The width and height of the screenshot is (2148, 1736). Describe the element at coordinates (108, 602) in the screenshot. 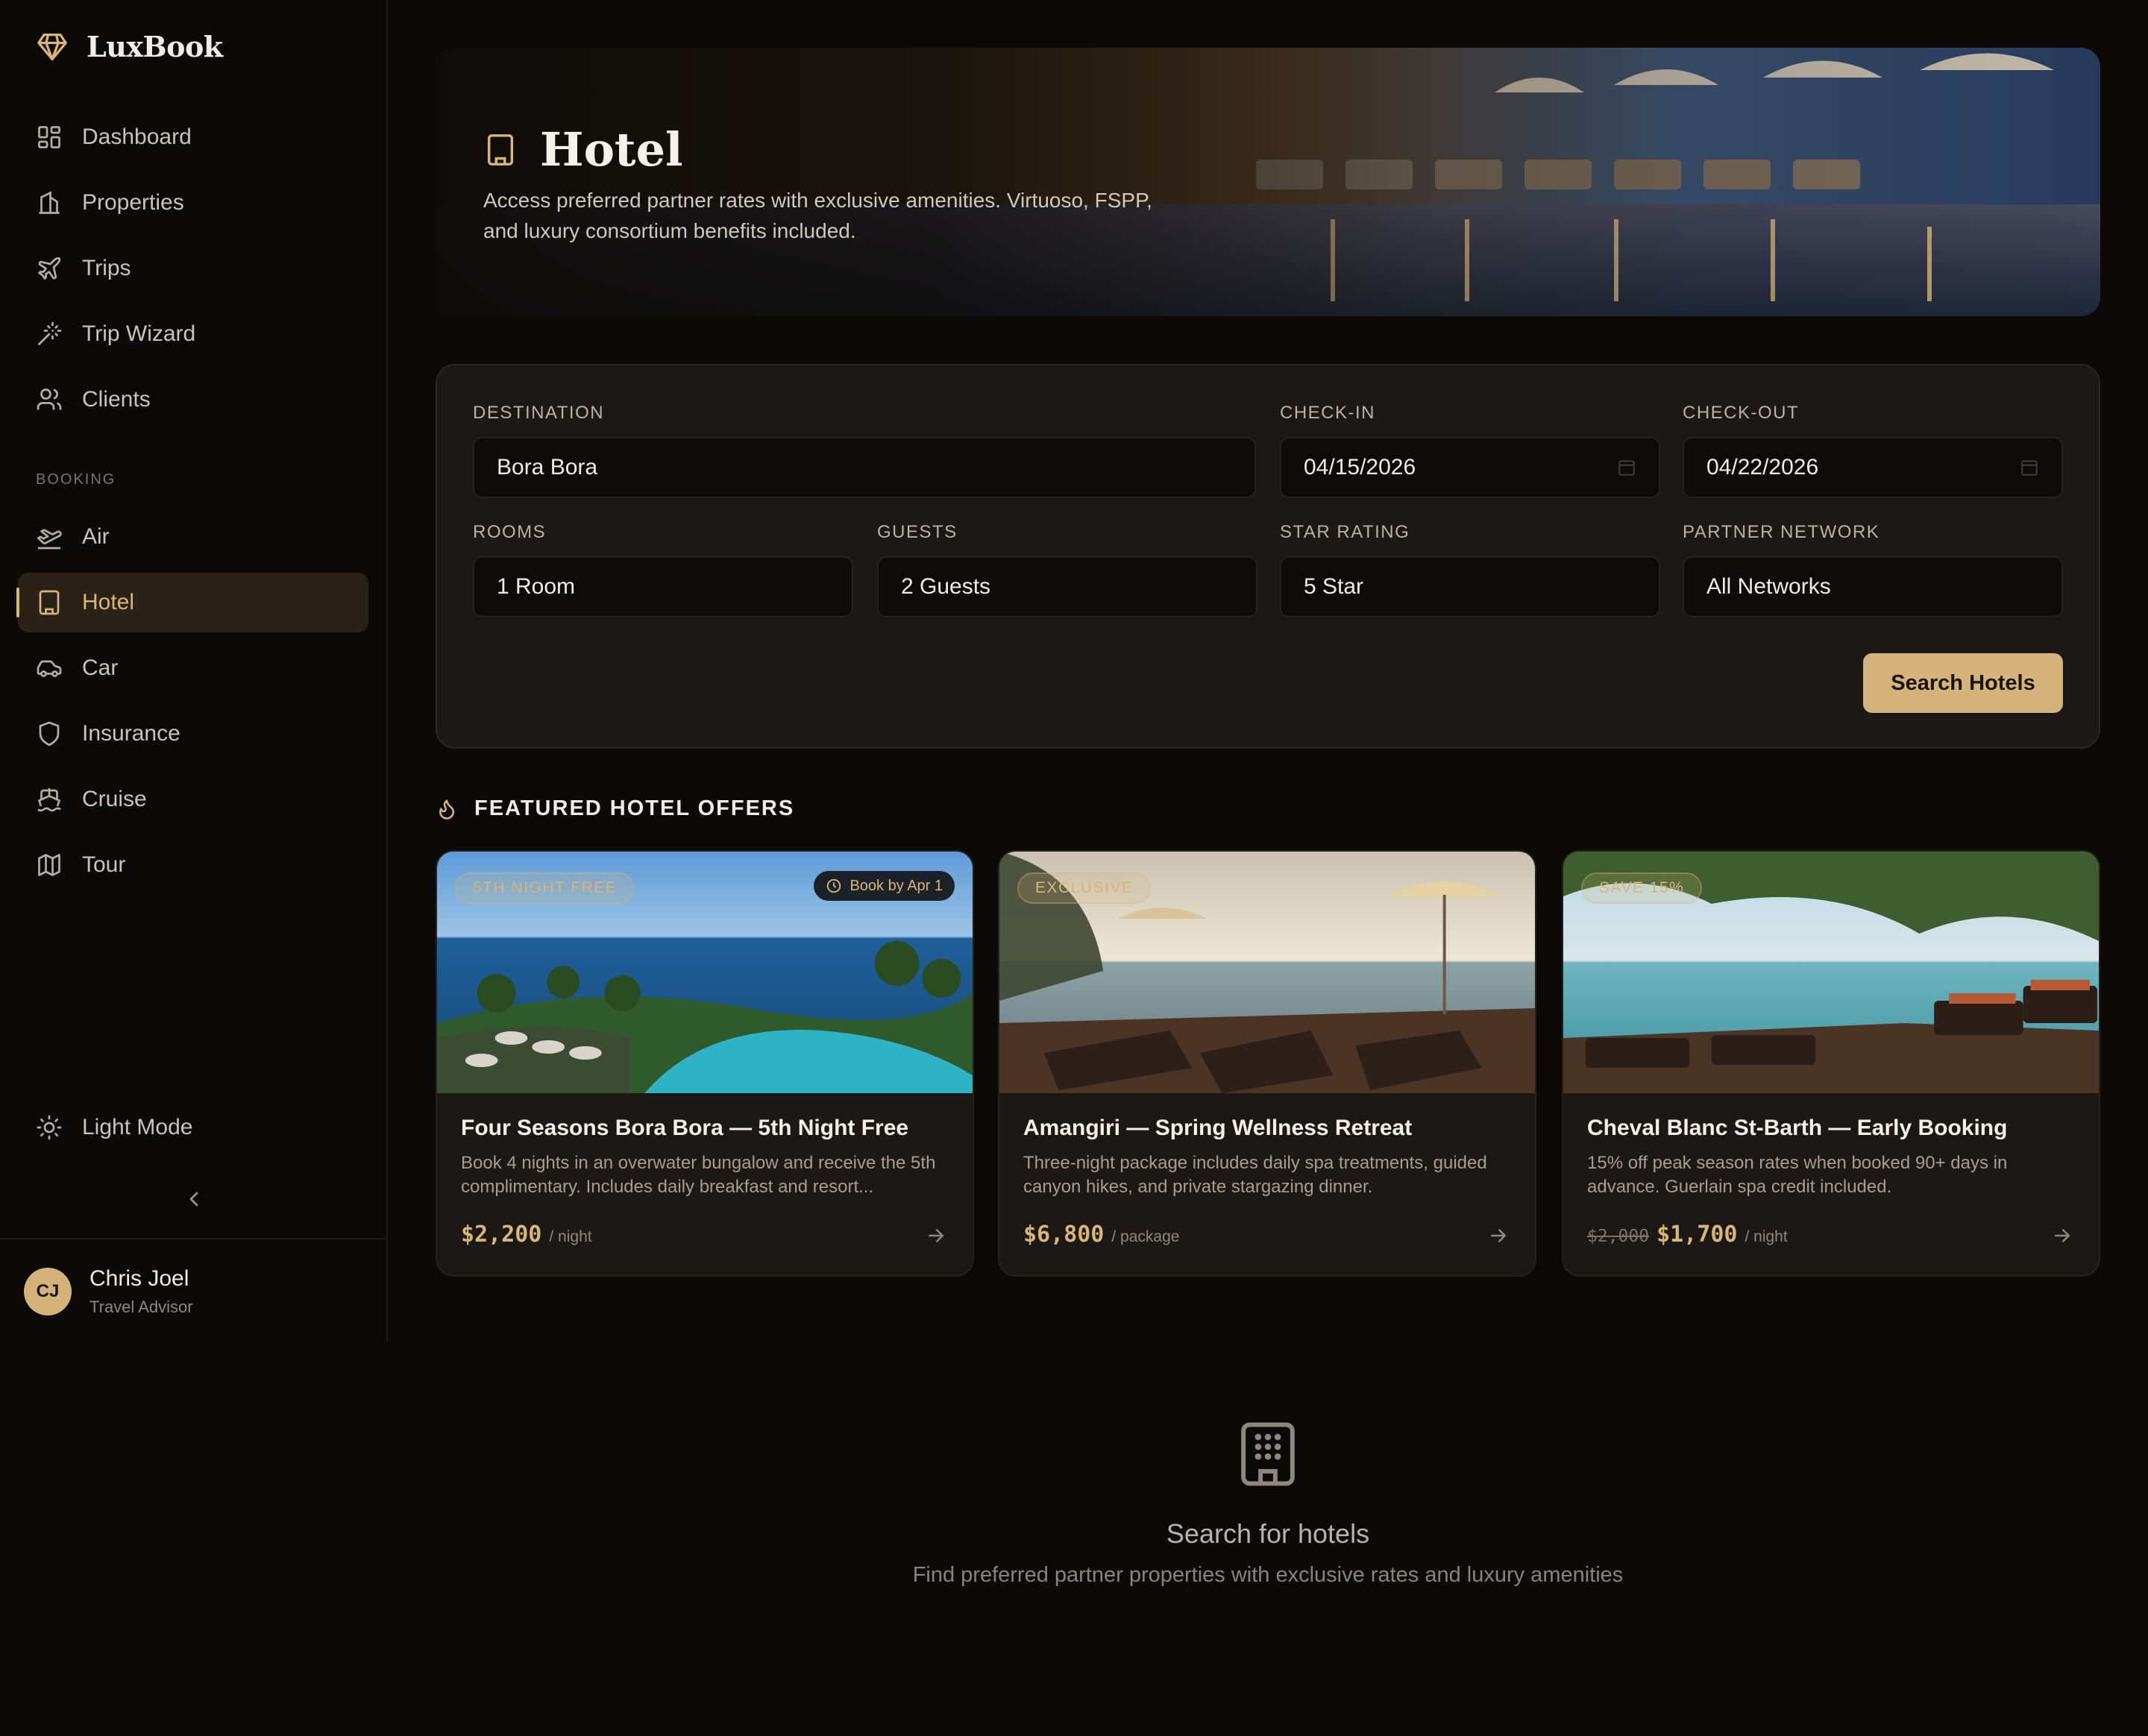

I see `sidebar-item-label: Hotel` at that location.